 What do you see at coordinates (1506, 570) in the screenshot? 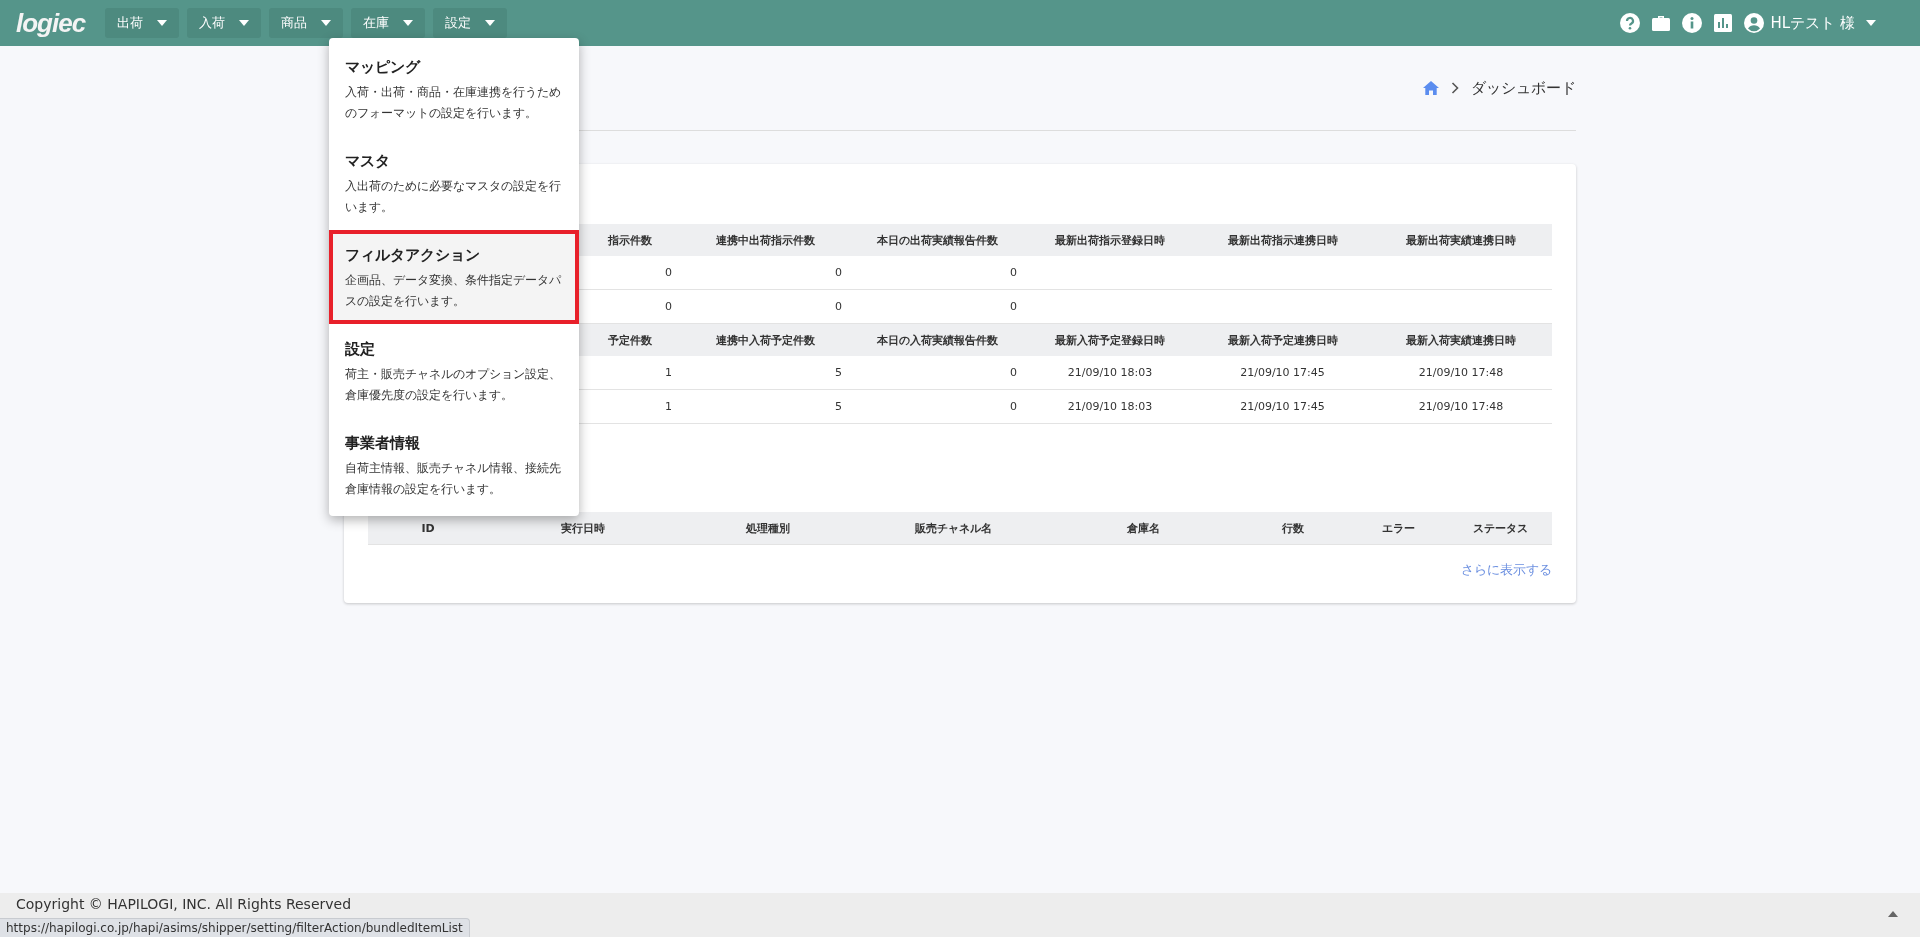
I see `show-more-link: さらに表示する` at bounding box center [1506, 570].